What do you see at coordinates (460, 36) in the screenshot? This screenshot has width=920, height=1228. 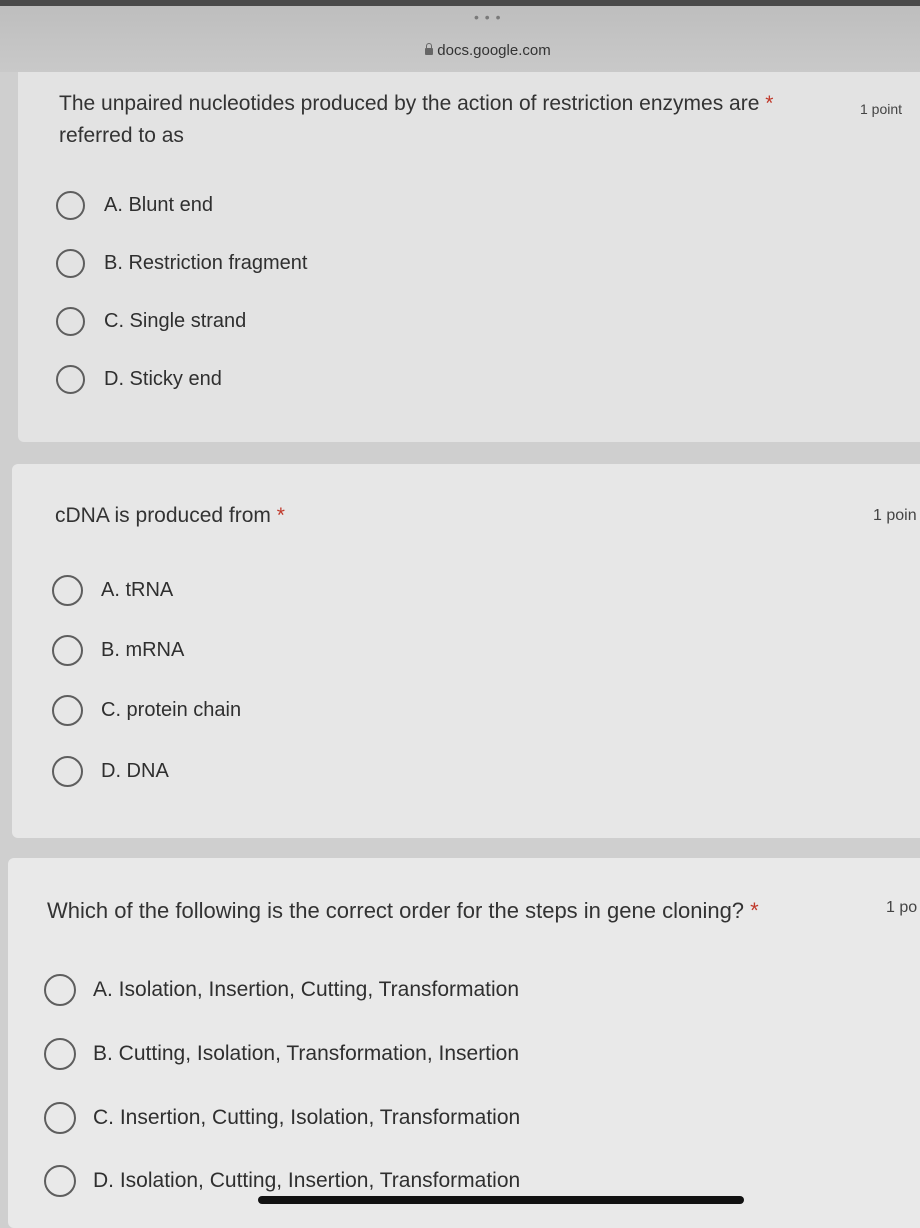 I see `browser-top-bar: • • • docs.google.com` at bounding box center [460, 36].